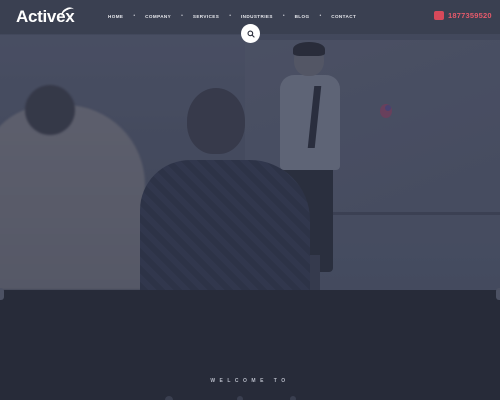 This screenshot has height=400, width=500. What do you see at coordinates (257, 16) in the screenshot?
I see `nav-item-industries: INDUSTRIES` at bounding box center [257, 16].